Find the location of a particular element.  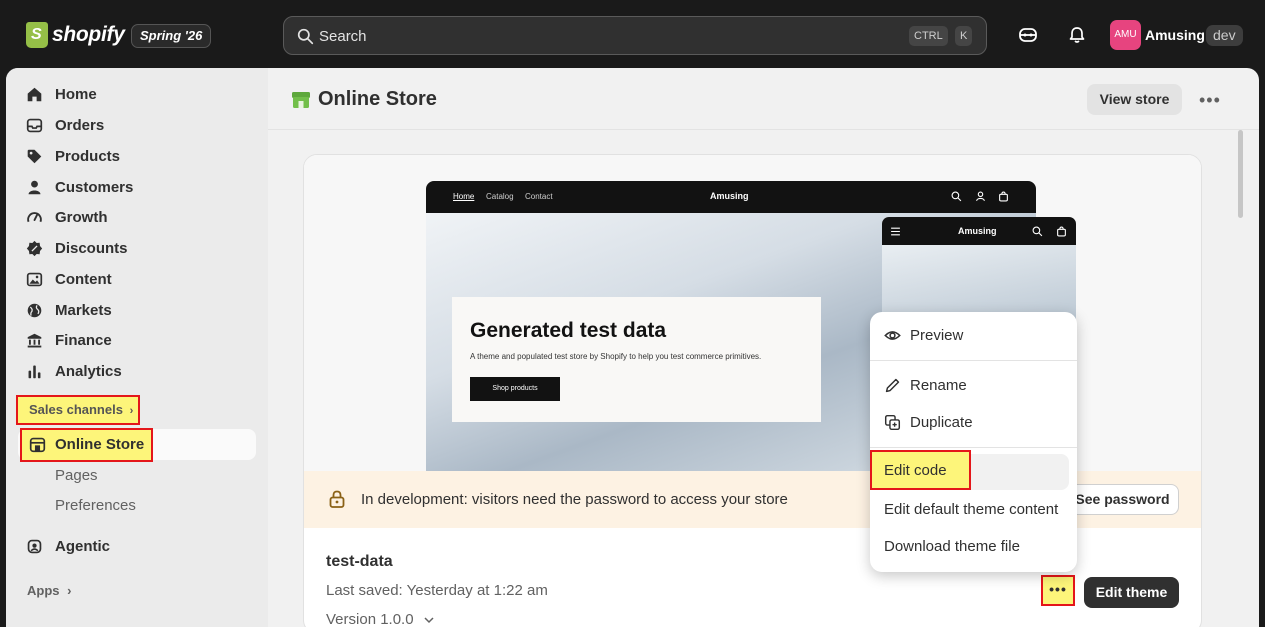

sidebar-item-analytics: Analytics is located at coordinates (74, 371).